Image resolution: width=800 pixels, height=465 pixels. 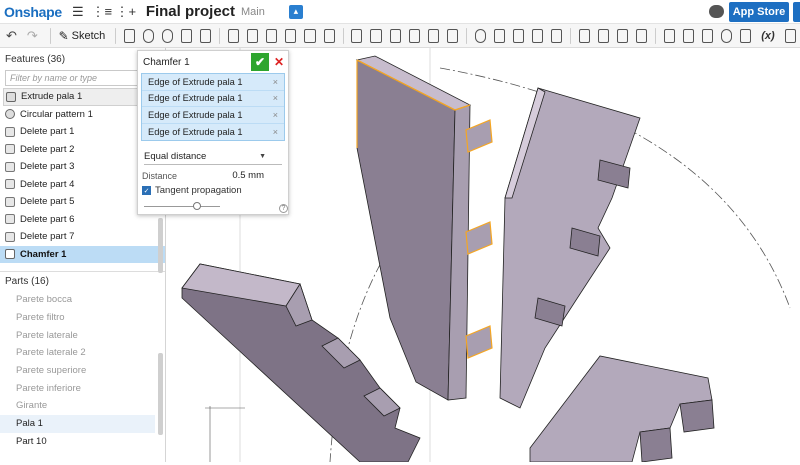 I want to click on move-face-icon, so click(x=499, y=35).